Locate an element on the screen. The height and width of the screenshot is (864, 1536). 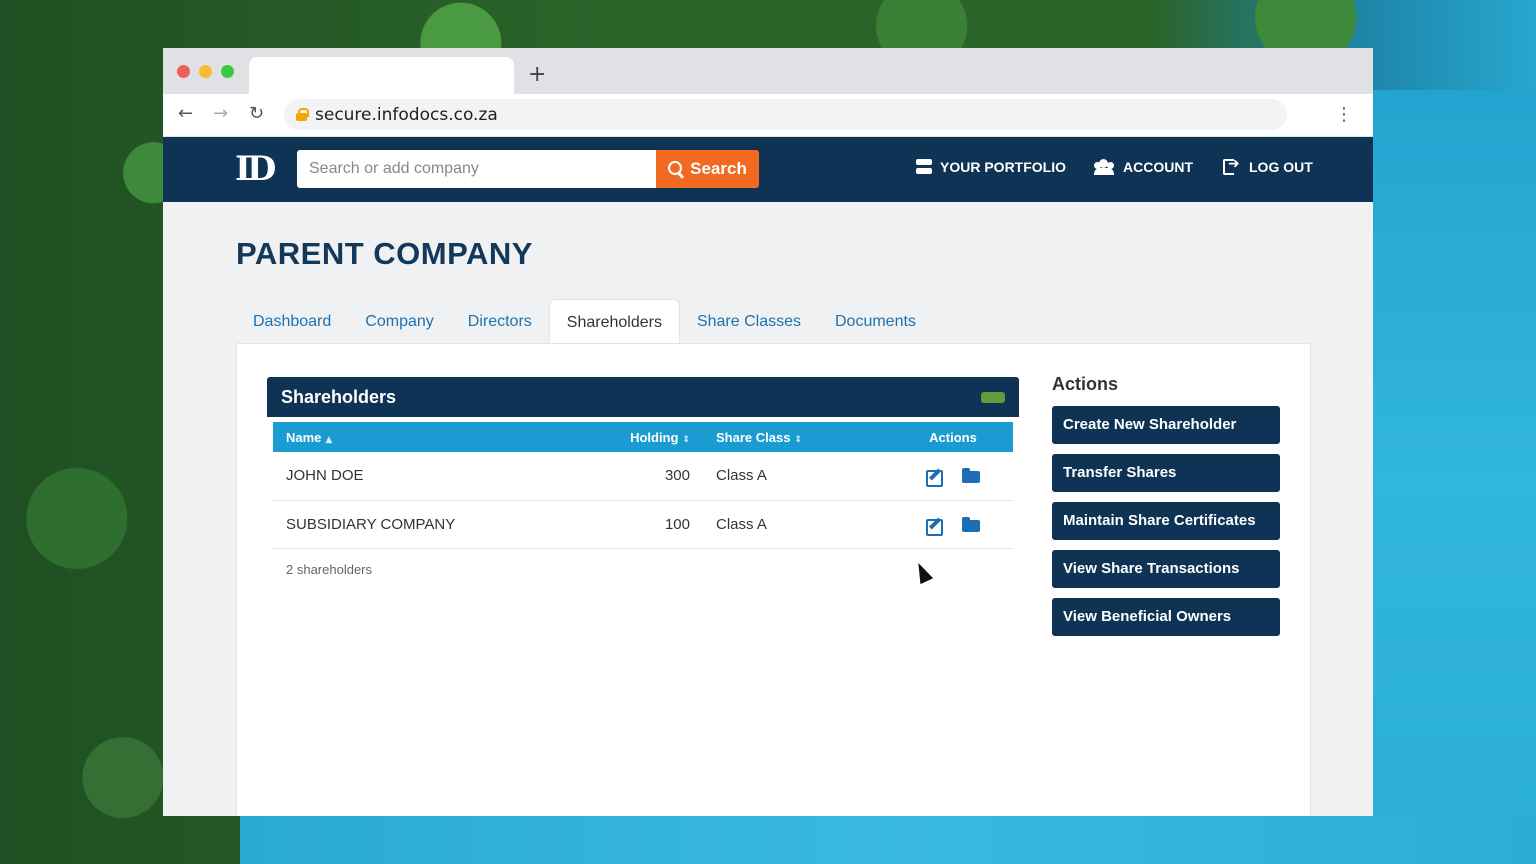
tab-company: Company is located at coordinates (399, 321).